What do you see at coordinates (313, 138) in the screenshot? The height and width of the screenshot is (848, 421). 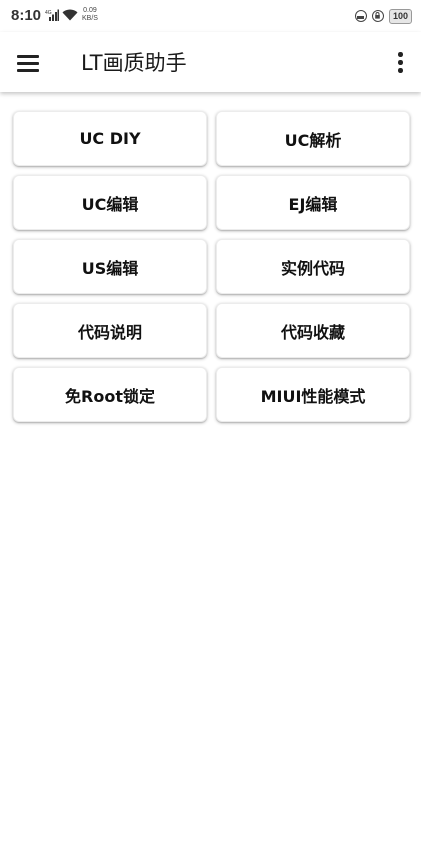 I see `uc-parse-button: UC解析` at bounding box center [313, 138].